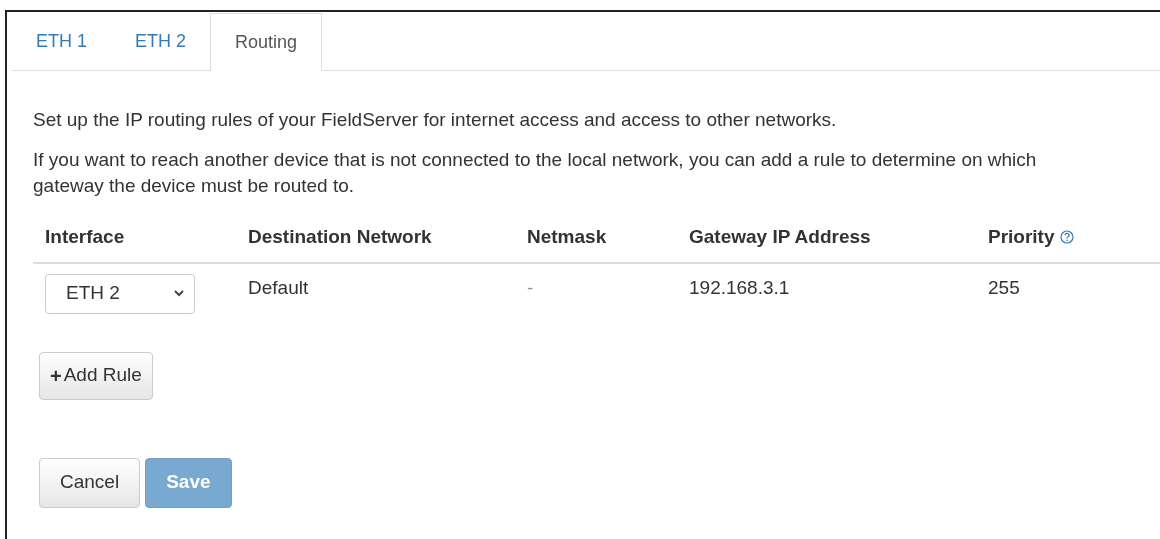  I want to click on column-header: Priority, so click(1021, 237).